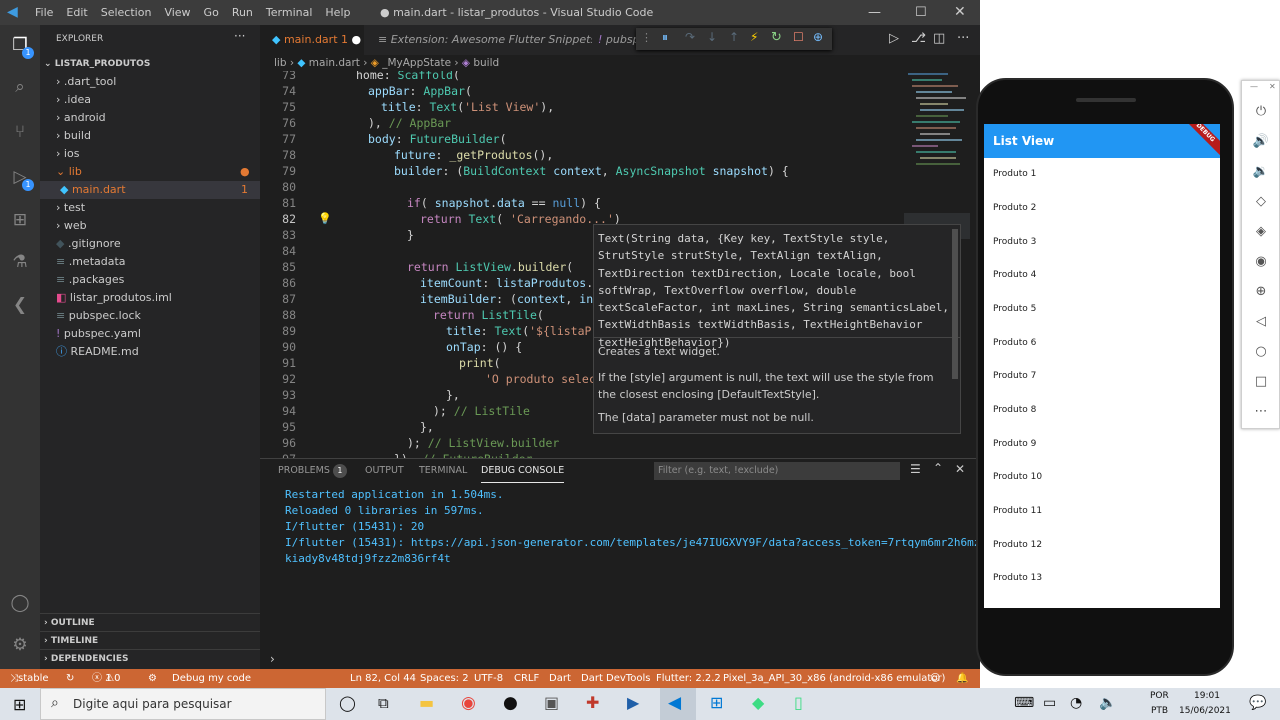  Describe the element at coordinates (150, 154) in the screenshot. I see `tree-item-ios: › ios` at that location.